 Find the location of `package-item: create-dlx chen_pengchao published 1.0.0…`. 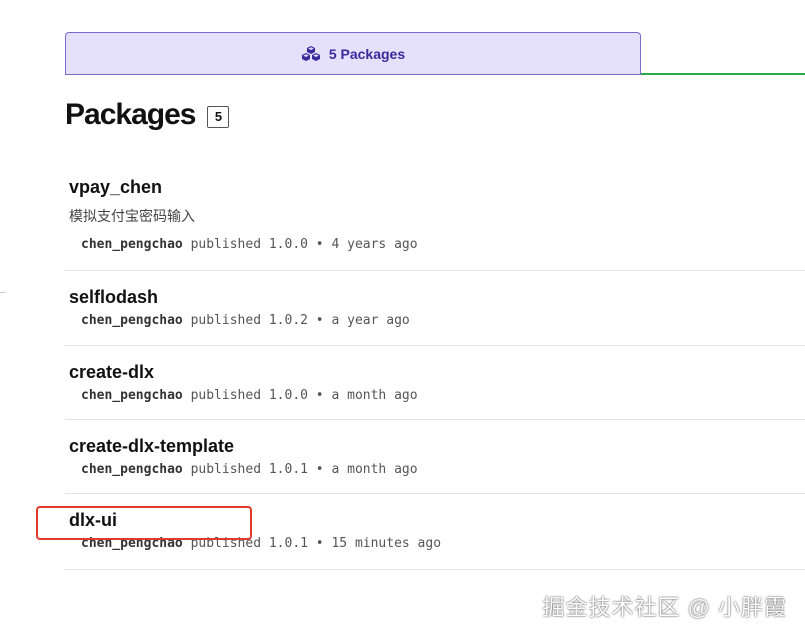

package-item: create-dlx chen_pengchao published 1.0.0… is located at coordinates (435, 383).